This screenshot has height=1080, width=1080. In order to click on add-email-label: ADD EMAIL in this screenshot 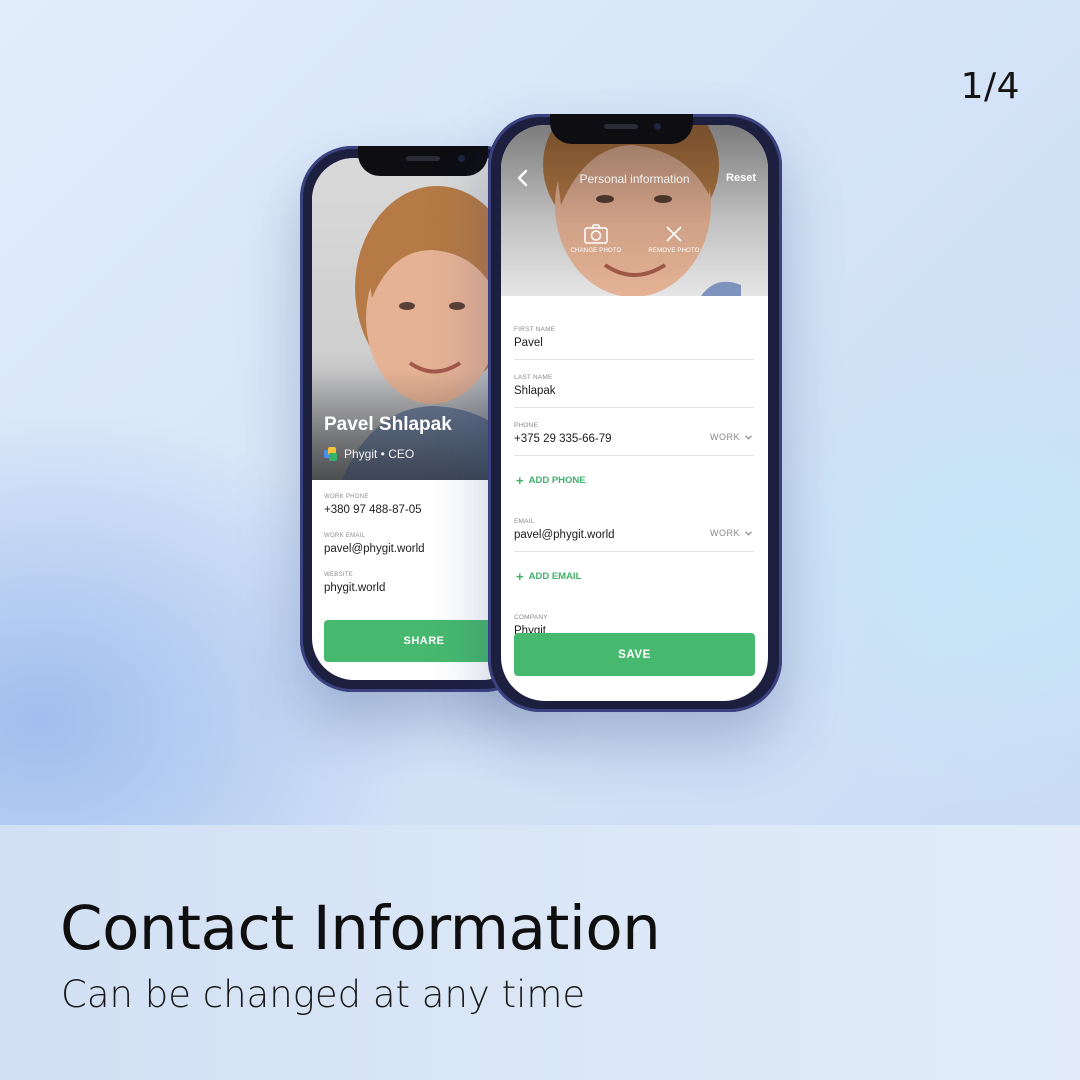, I will do `click(555, 576)`.